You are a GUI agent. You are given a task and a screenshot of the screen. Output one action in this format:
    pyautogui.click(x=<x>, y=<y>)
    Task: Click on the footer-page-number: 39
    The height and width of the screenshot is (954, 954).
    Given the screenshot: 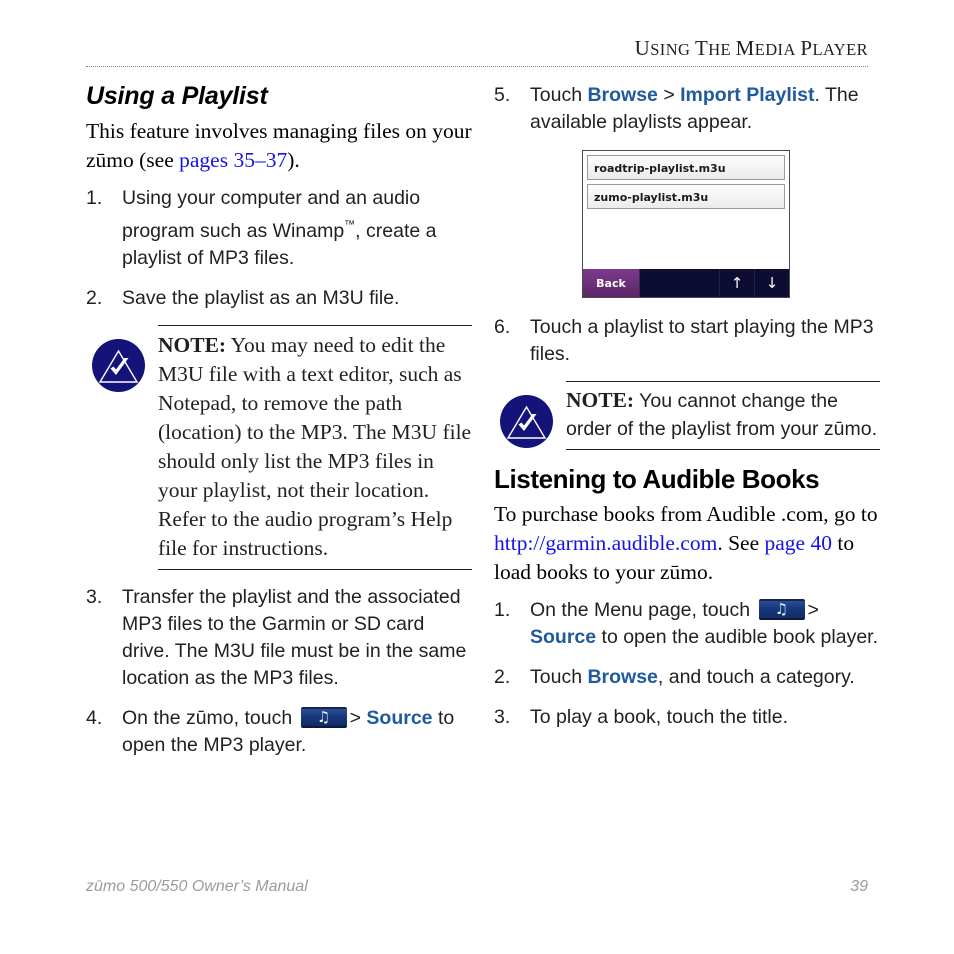 What is the action you would take?
    pyautogui.click(x=859, y=886)
    